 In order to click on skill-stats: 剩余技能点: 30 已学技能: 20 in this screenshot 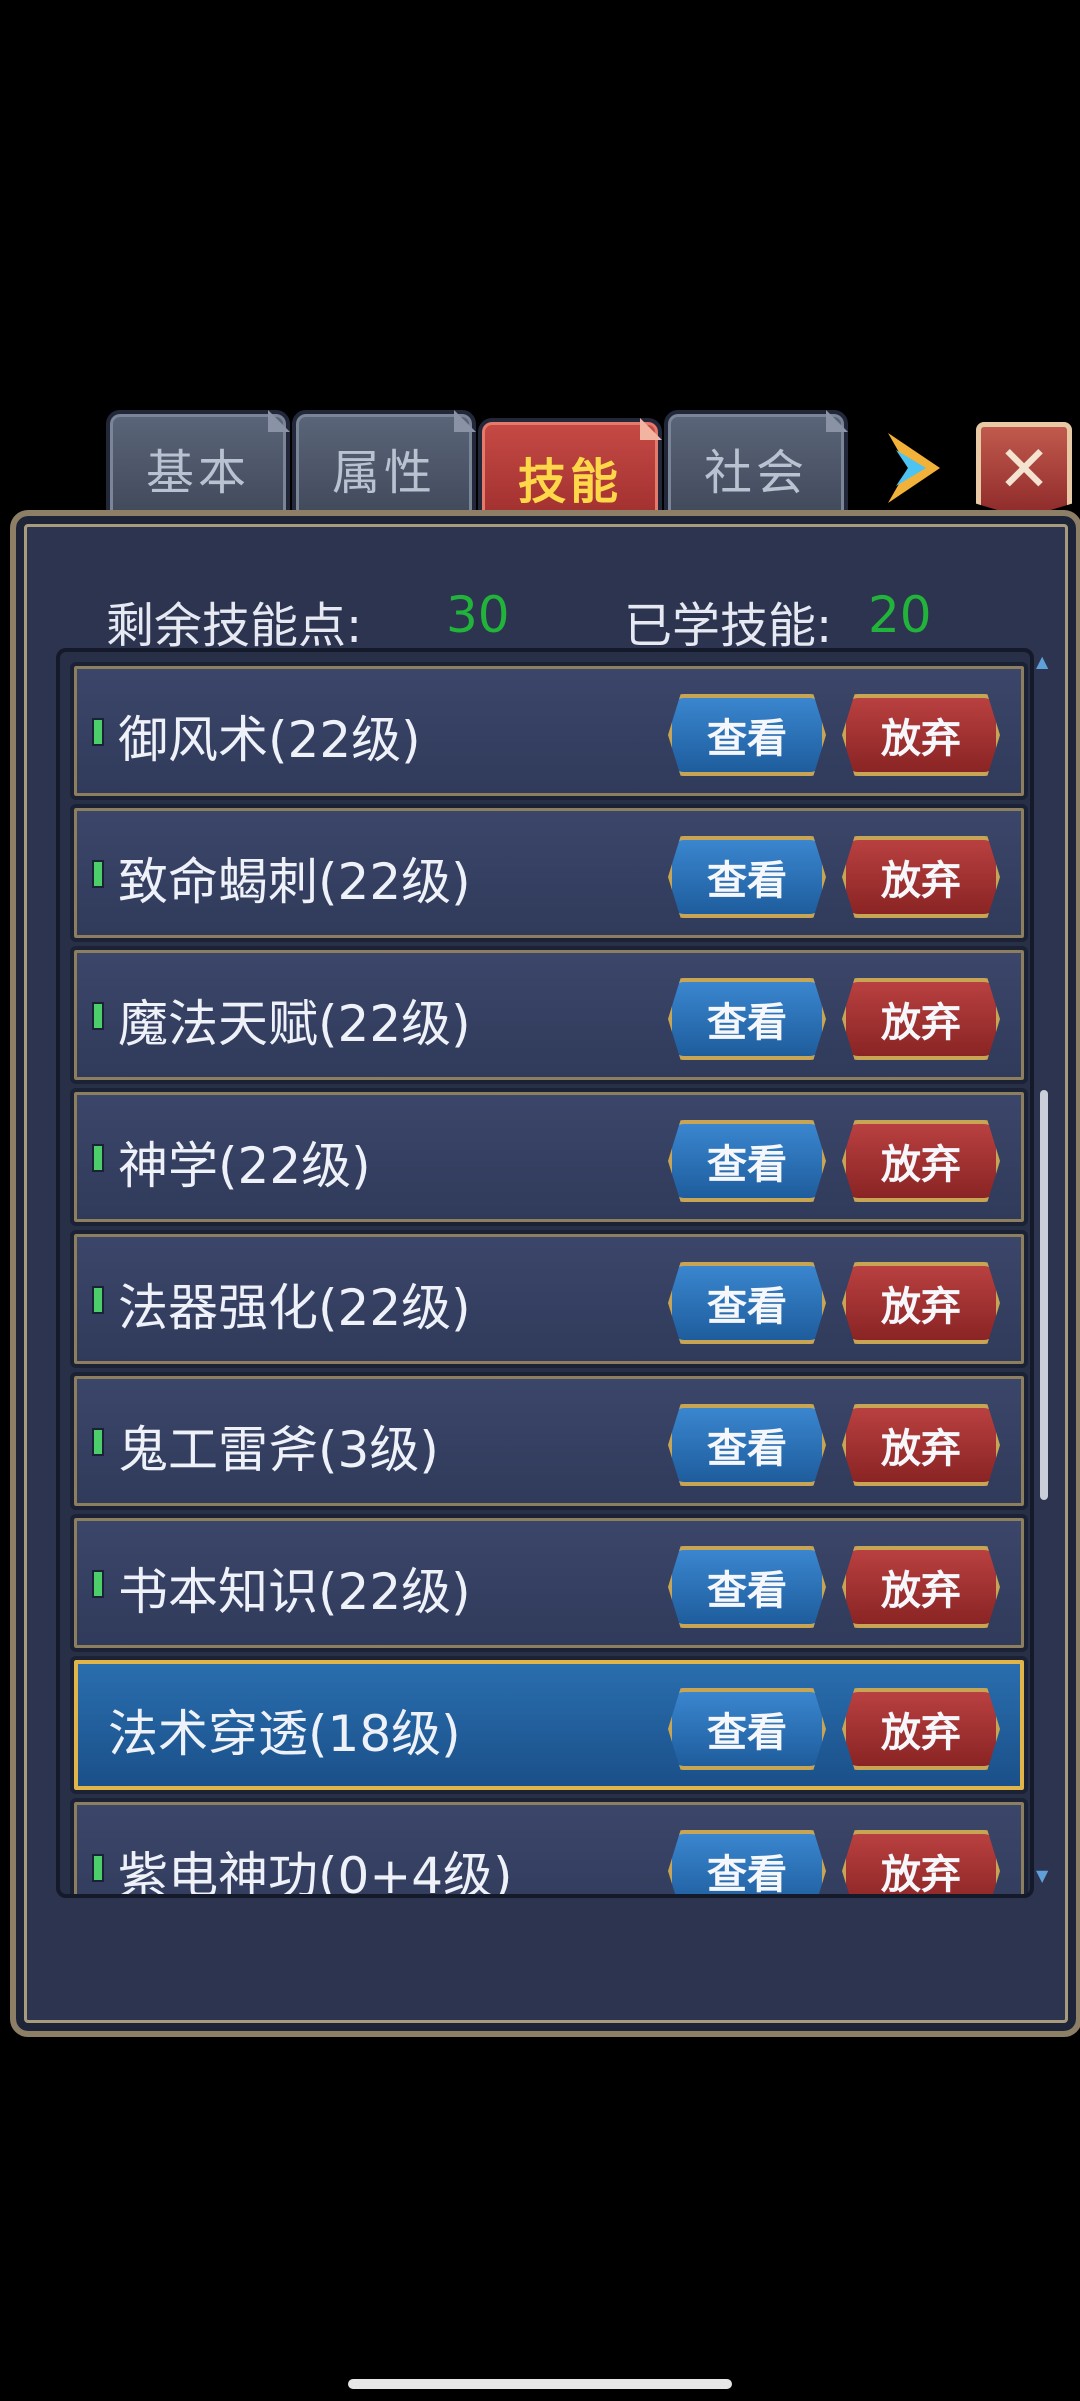, I will do `click(540, 617)`.